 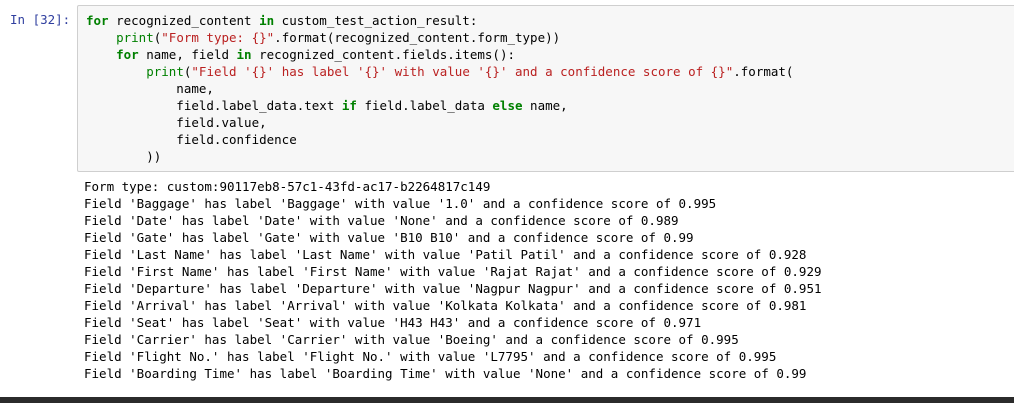 I want to click on code-token: custom_test_action_result:, so click(x=376, y=20).